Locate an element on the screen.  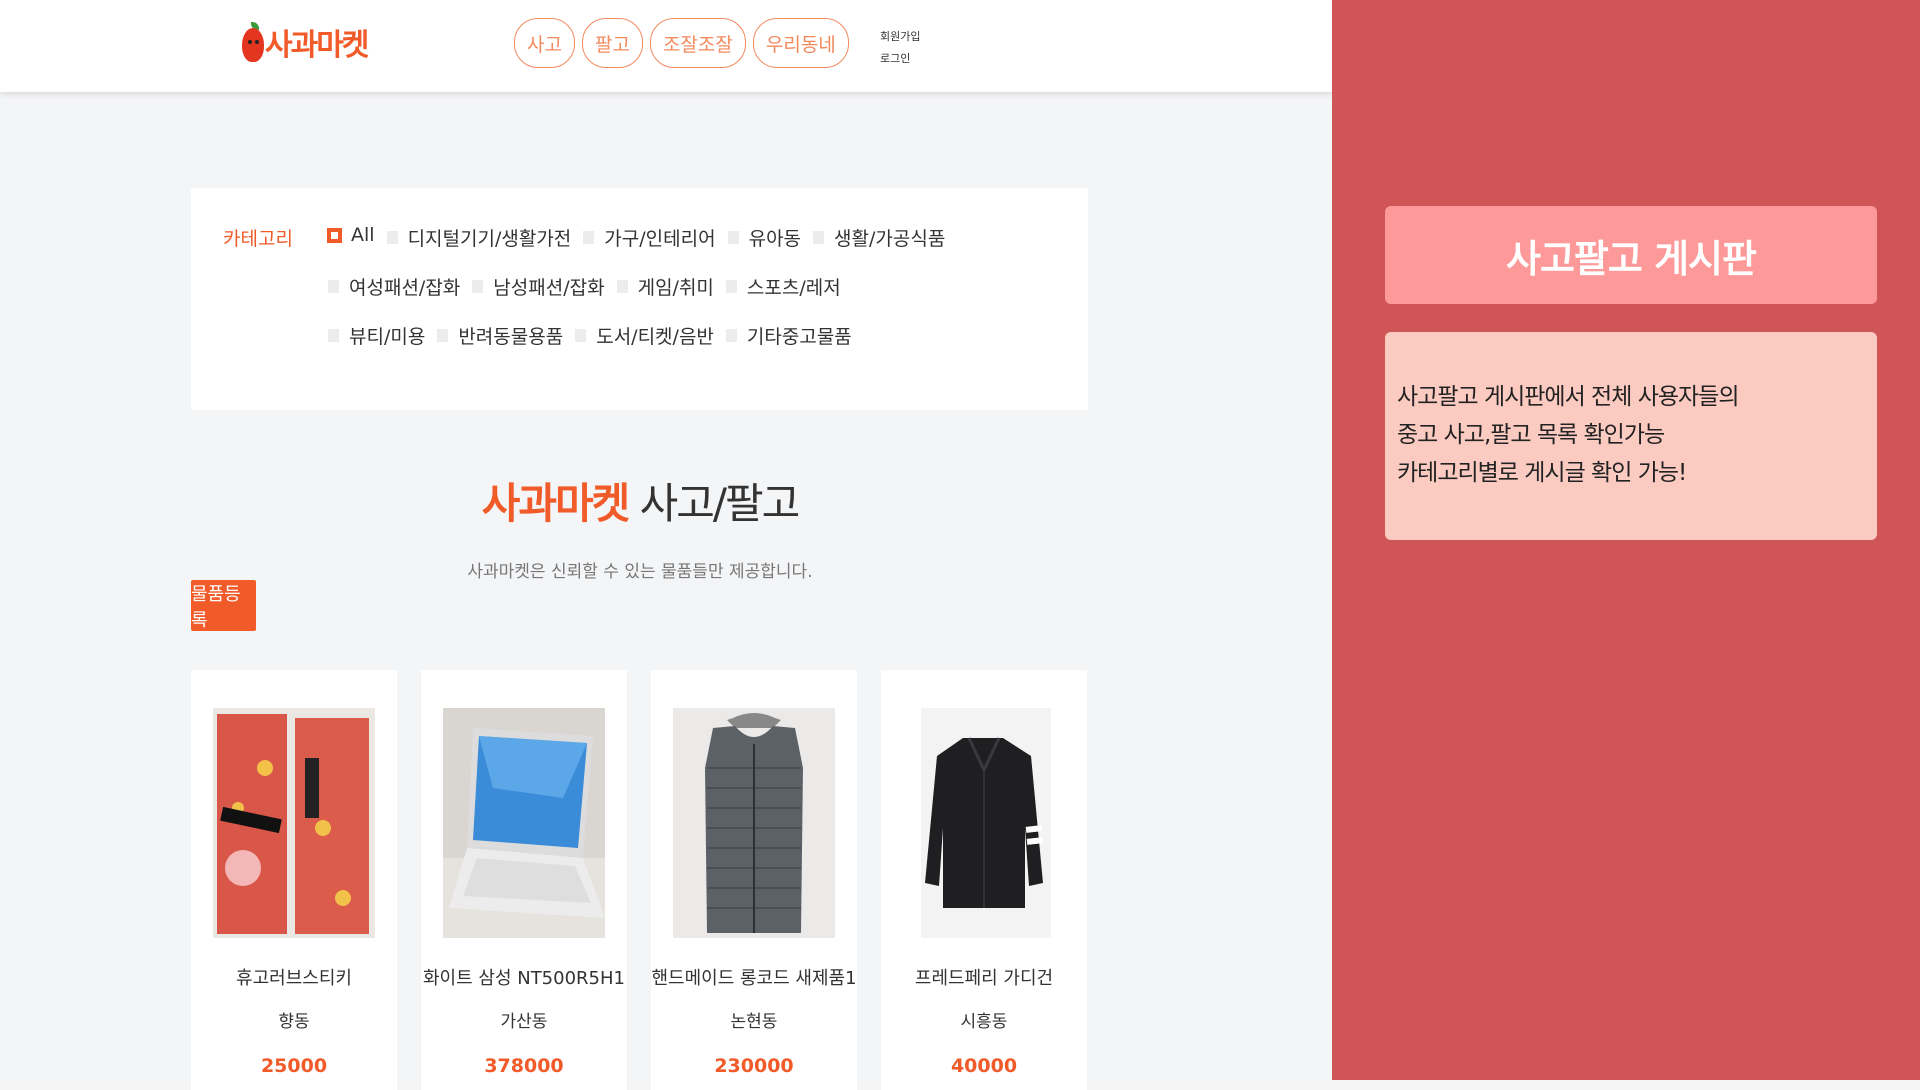
product-location: 시흥동 is located at coordinates (984, 1022).